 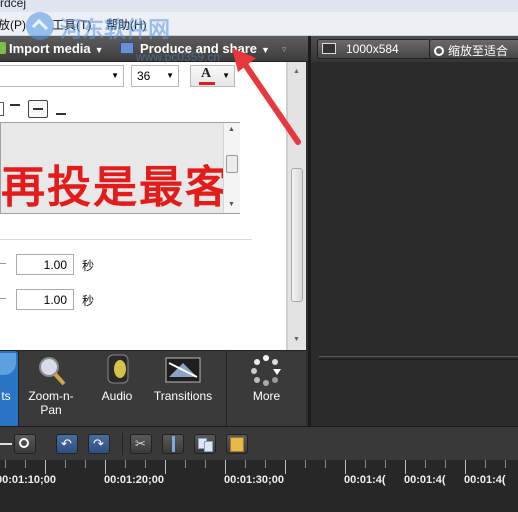 I want to click on more-dots-icon, so click(x=266, y=370).